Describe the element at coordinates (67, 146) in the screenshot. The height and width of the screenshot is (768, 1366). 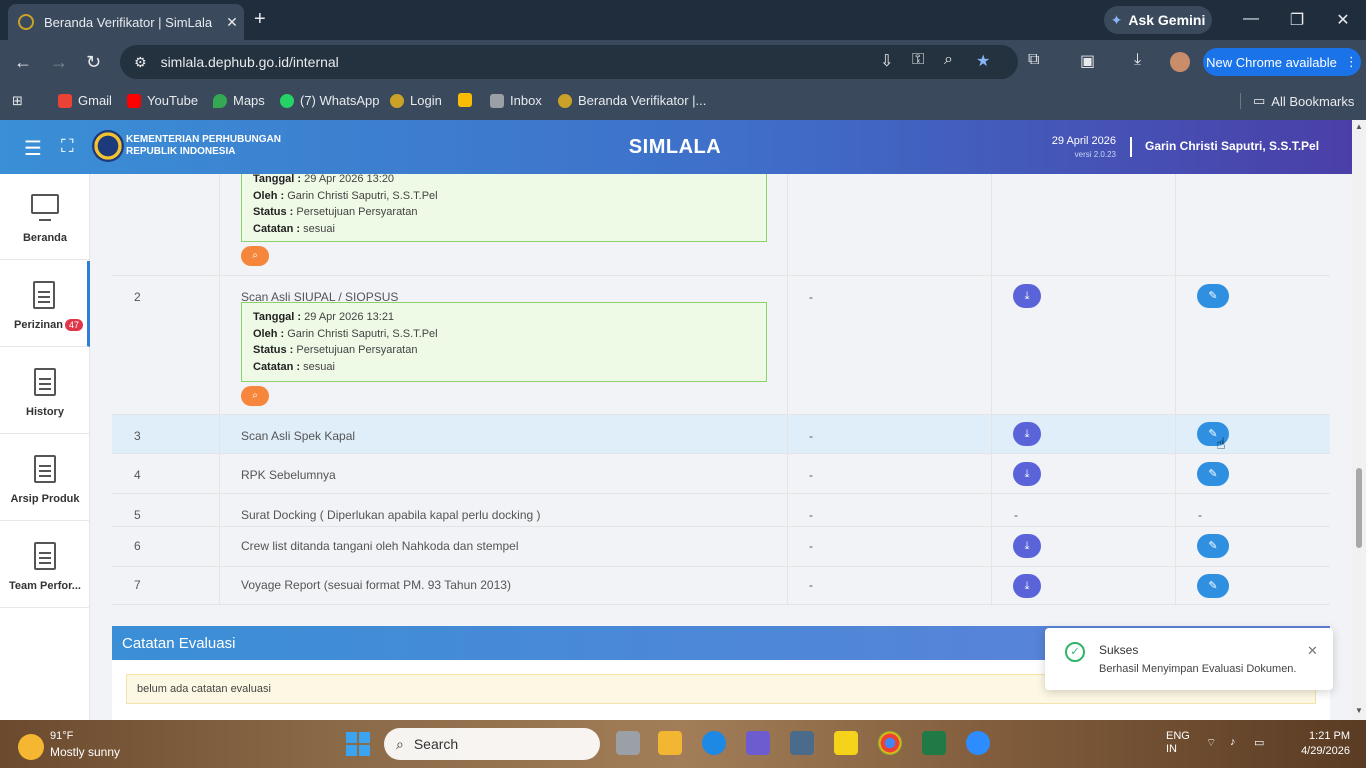
I see `fullscreen-icon: ⛶` at that location.